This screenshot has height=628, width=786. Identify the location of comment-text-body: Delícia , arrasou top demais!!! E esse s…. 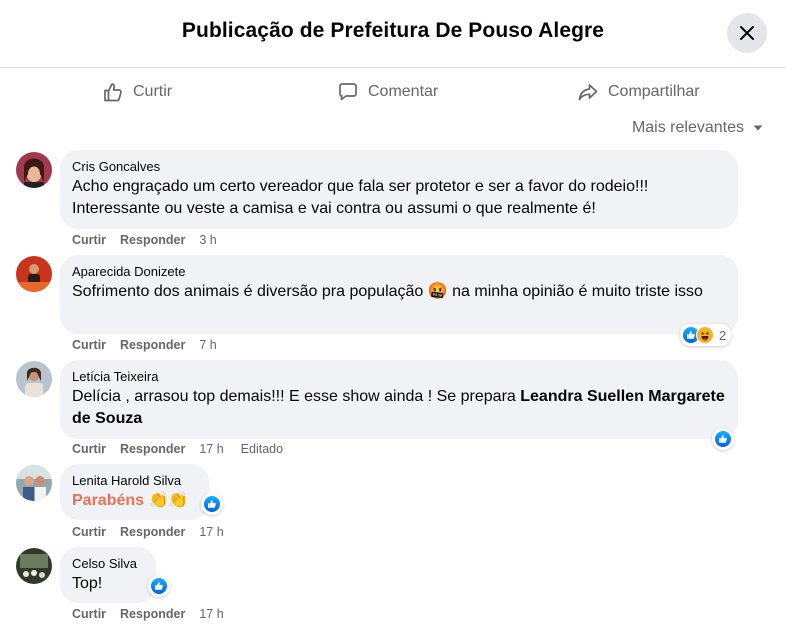
(294, 396).